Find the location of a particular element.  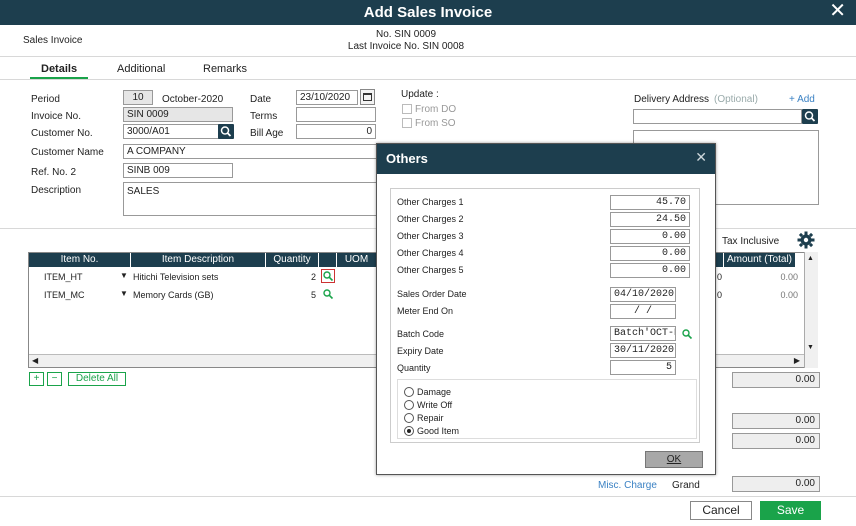

grand-total-label: Grand is located at coordinates (686, 485).